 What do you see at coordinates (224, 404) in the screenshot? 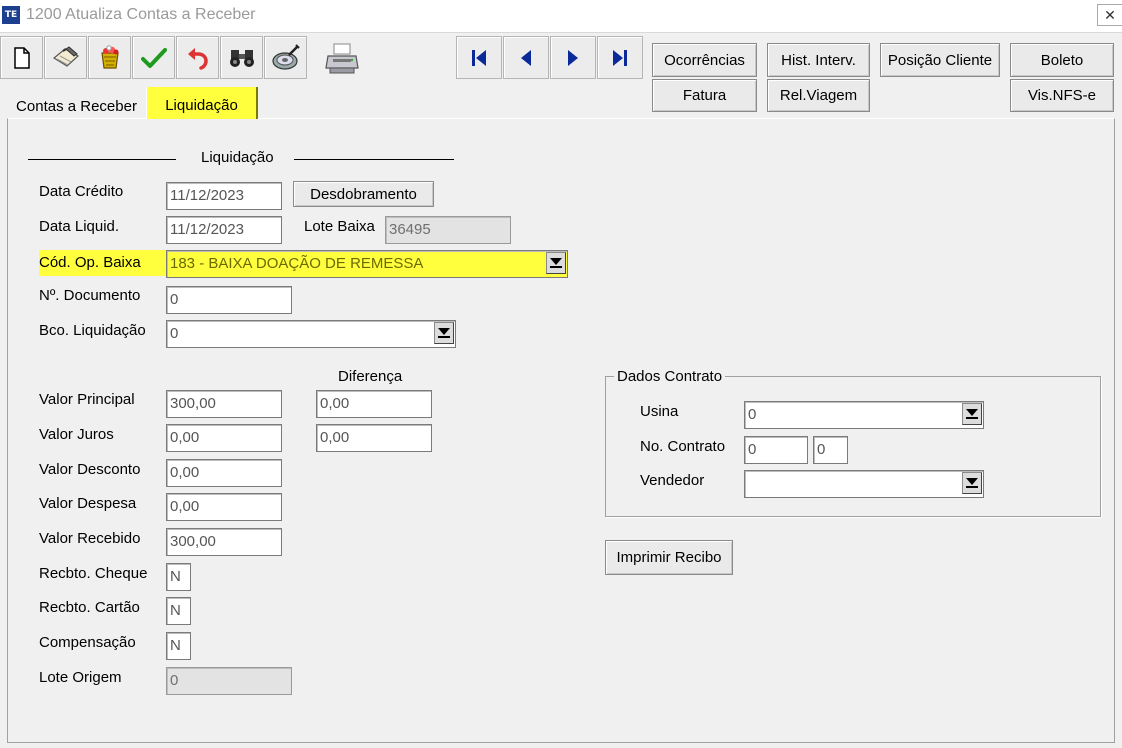
I see `valor-principal-field: 300,00` at bounding box center [224, 404].